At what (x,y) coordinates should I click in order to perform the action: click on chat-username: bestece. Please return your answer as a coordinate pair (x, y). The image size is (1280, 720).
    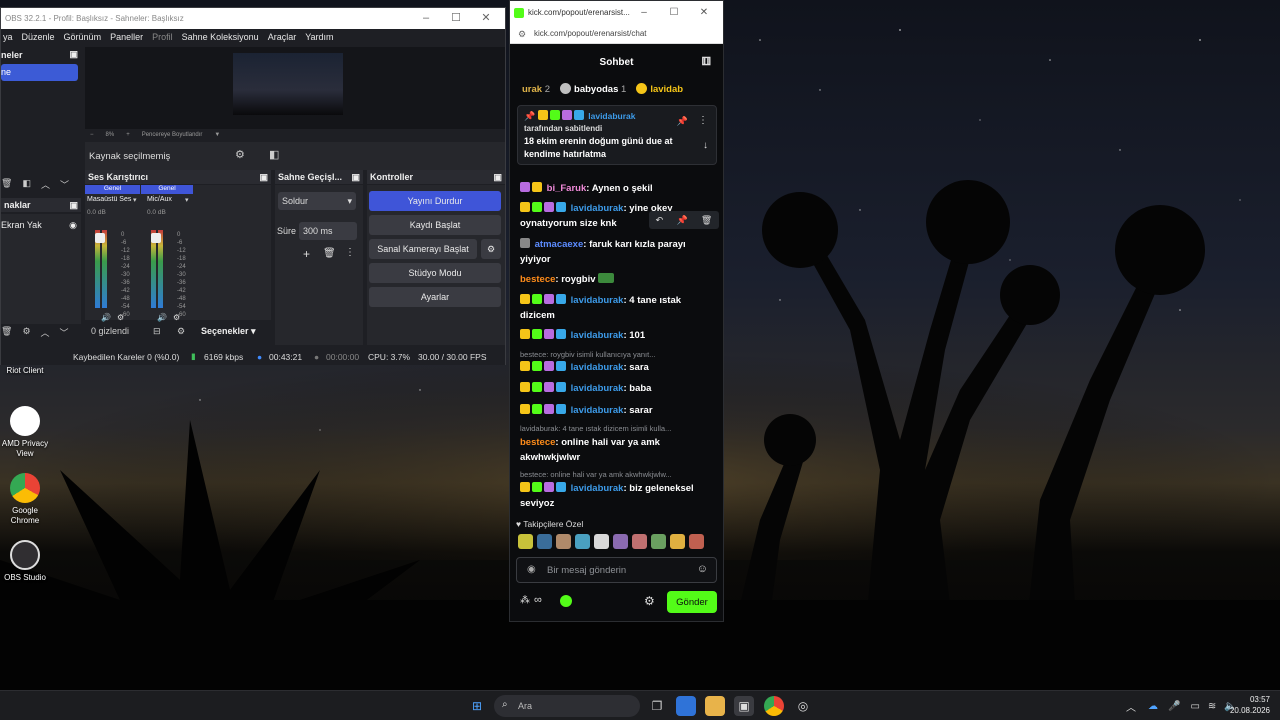
    Looking at the image, I should click on (537, 442).